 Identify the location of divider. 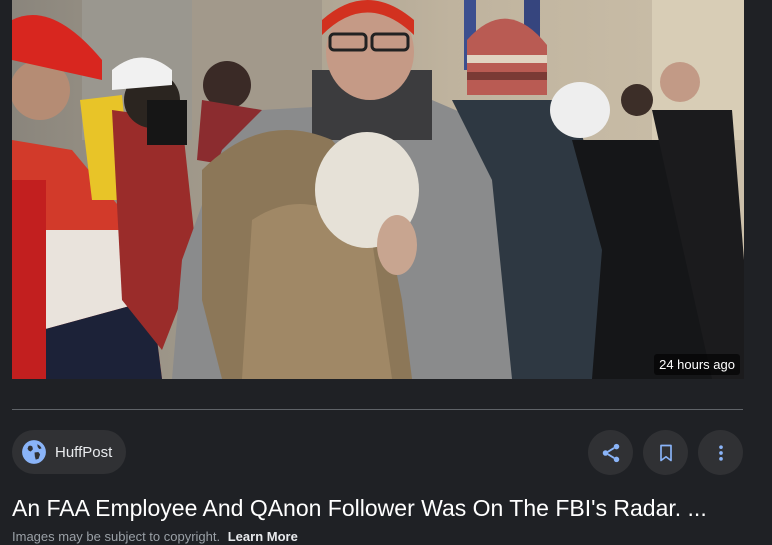
(377, 409).